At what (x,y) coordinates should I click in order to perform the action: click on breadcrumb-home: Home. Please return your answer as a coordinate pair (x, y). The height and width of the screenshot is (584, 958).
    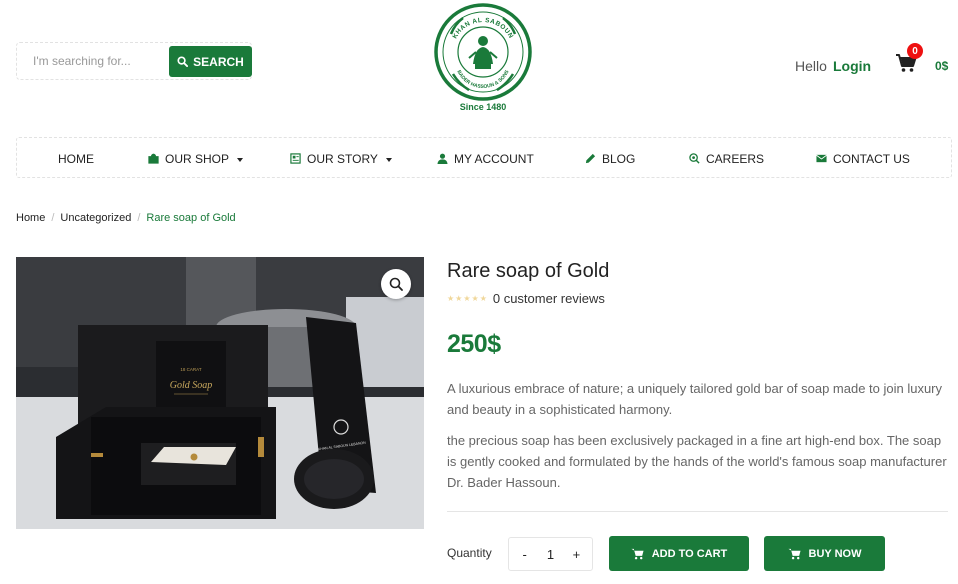
    Looking at the image, I should click on (30, 218).